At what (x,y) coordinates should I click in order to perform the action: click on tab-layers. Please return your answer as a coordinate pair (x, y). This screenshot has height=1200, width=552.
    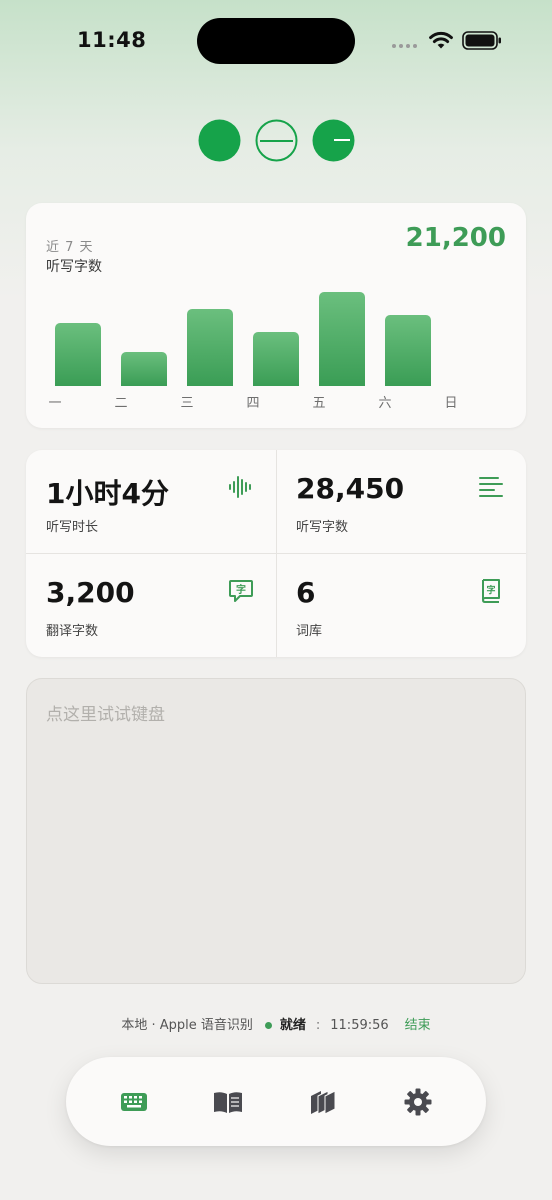
    Looking at the image, I should click on (324, 1102).